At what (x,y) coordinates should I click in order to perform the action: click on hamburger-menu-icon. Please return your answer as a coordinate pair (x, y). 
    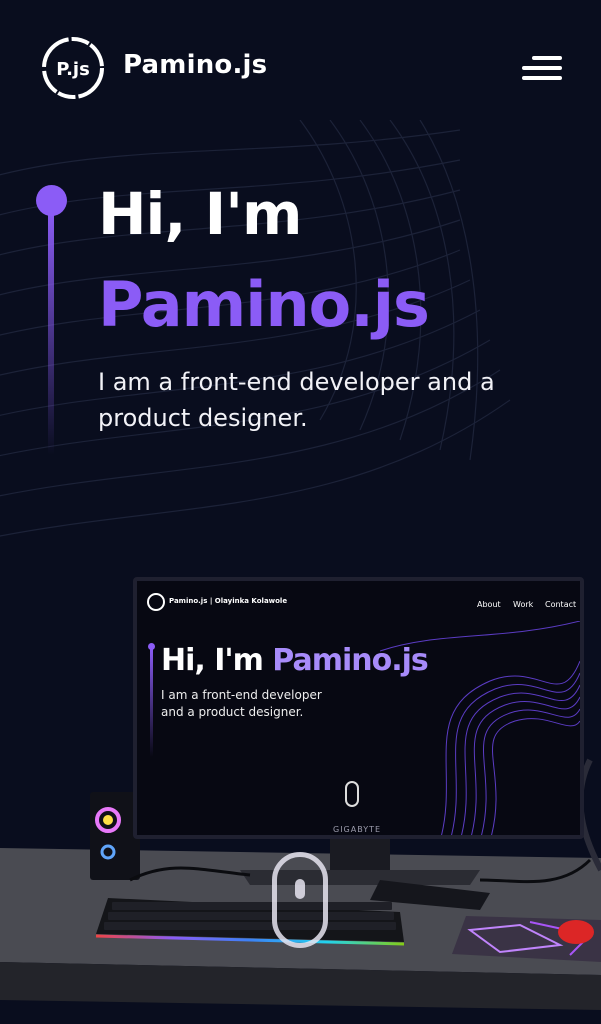
    Looking at the image, I should click on (547, 58).